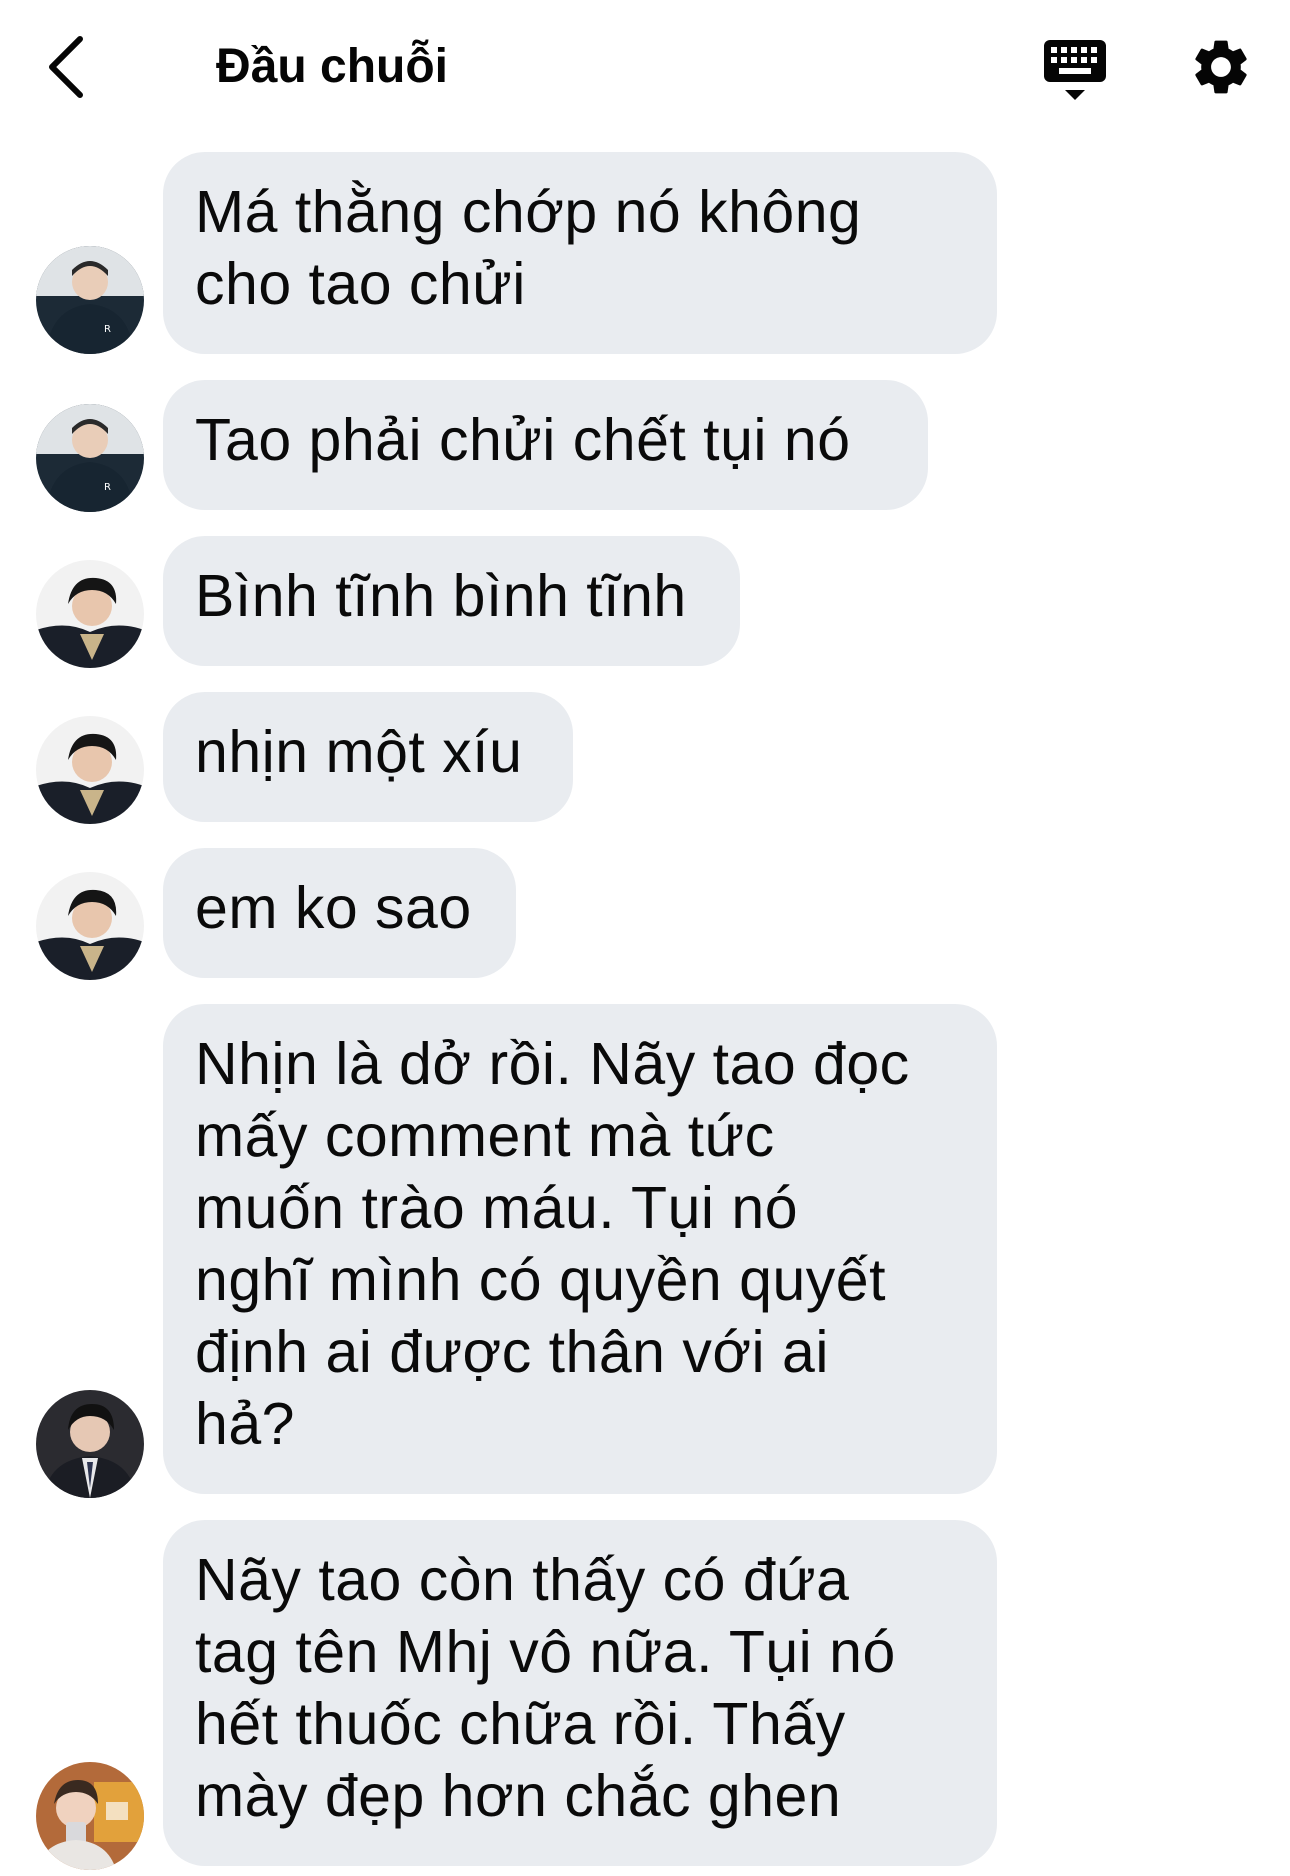 The height and width of the screenshot is (1876, 1290). I want to click on message-bubble: em ko sao, so click(339, 913).